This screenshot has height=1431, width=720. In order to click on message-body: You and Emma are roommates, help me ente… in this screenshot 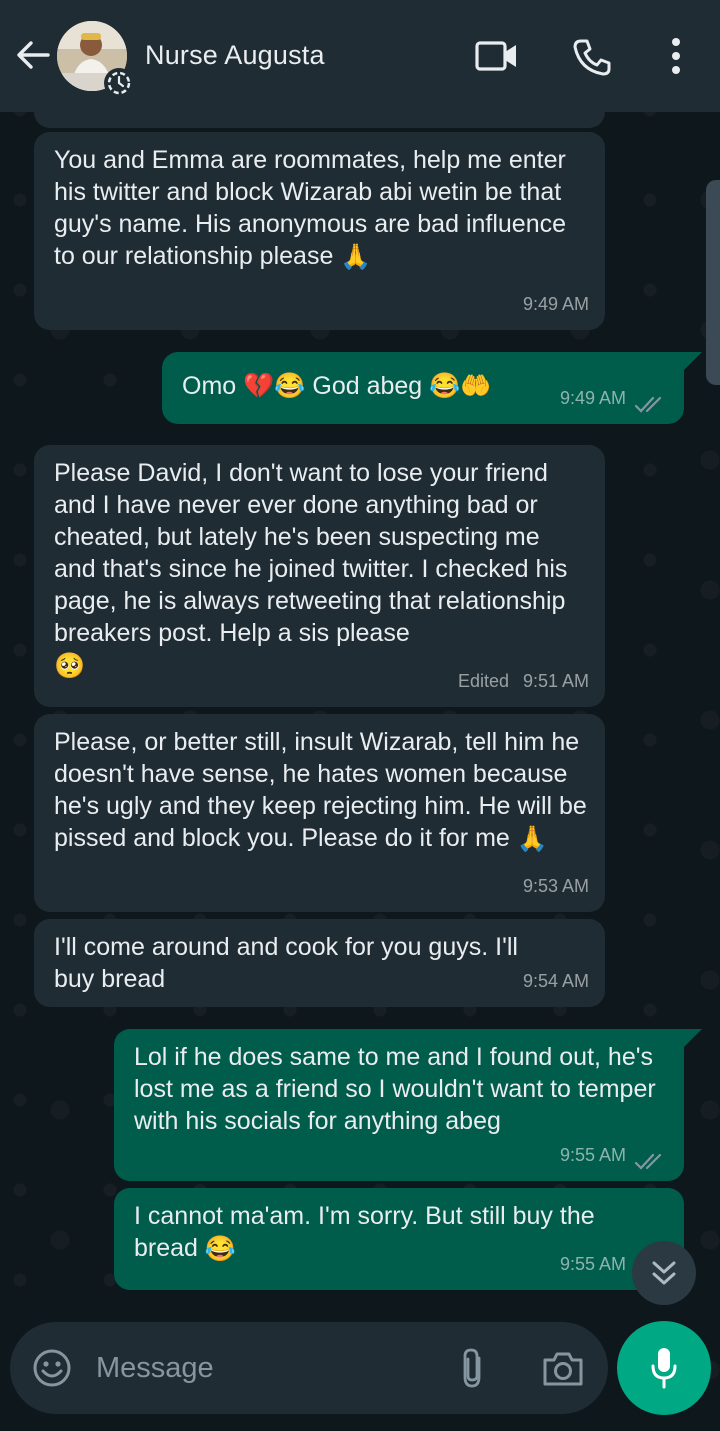, I will do `click(310, 208)`.